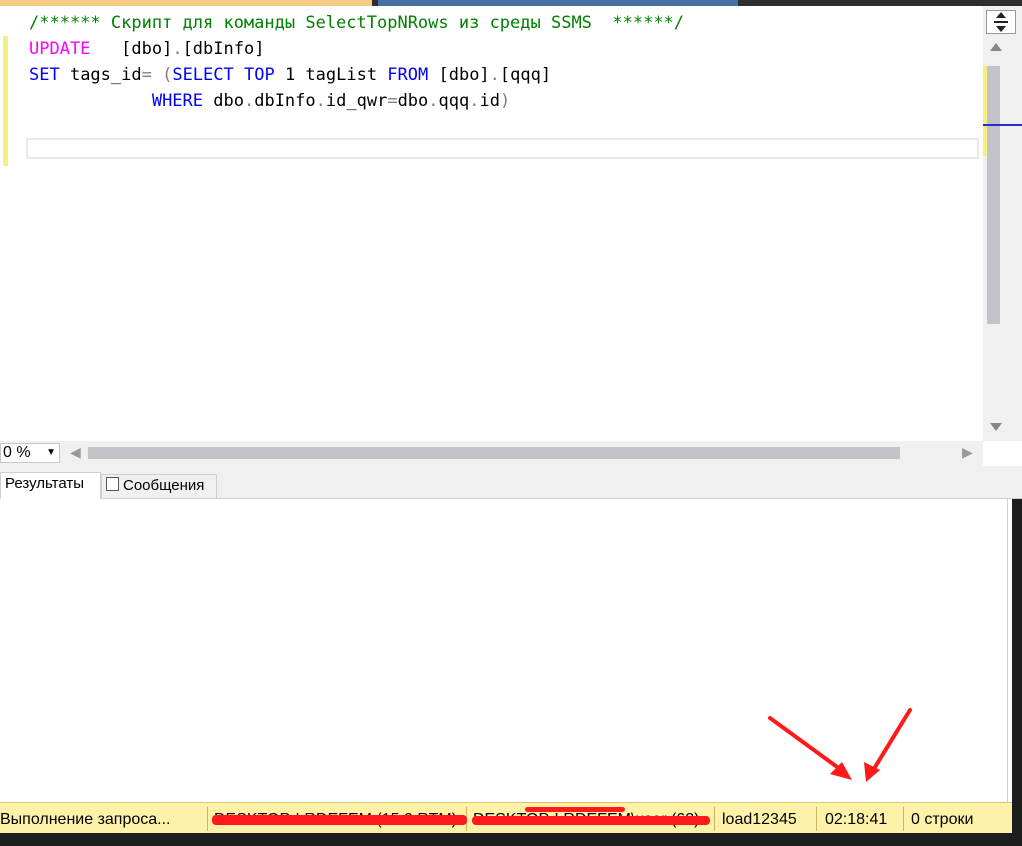 The height and width of the screenshot is (846, 1022). I want to click on editor-horizontal-bar: 0 % ▼ ◀ ▶, so click(491, 453).